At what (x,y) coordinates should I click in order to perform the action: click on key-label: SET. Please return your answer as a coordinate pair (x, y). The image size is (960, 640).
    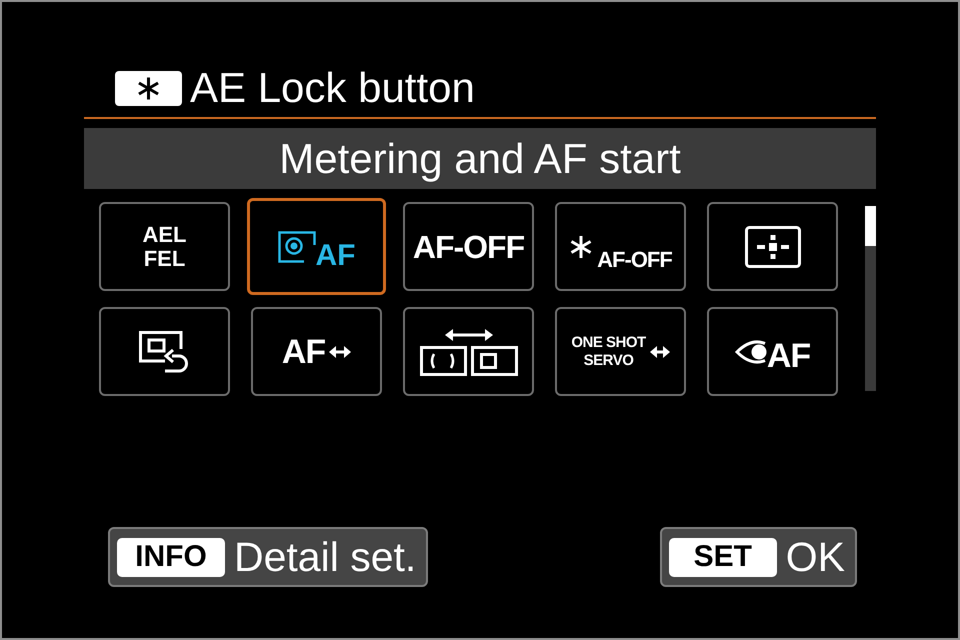
    Looking at the image, I should click on (722, 557).